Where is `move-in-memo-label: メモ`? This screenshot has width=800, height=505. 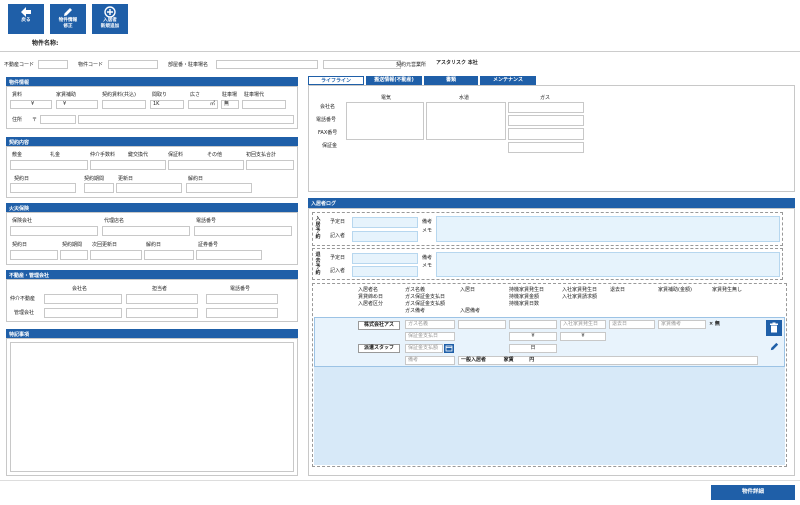
move-in-memo-label: メモ is located at coordinates (427, 231).